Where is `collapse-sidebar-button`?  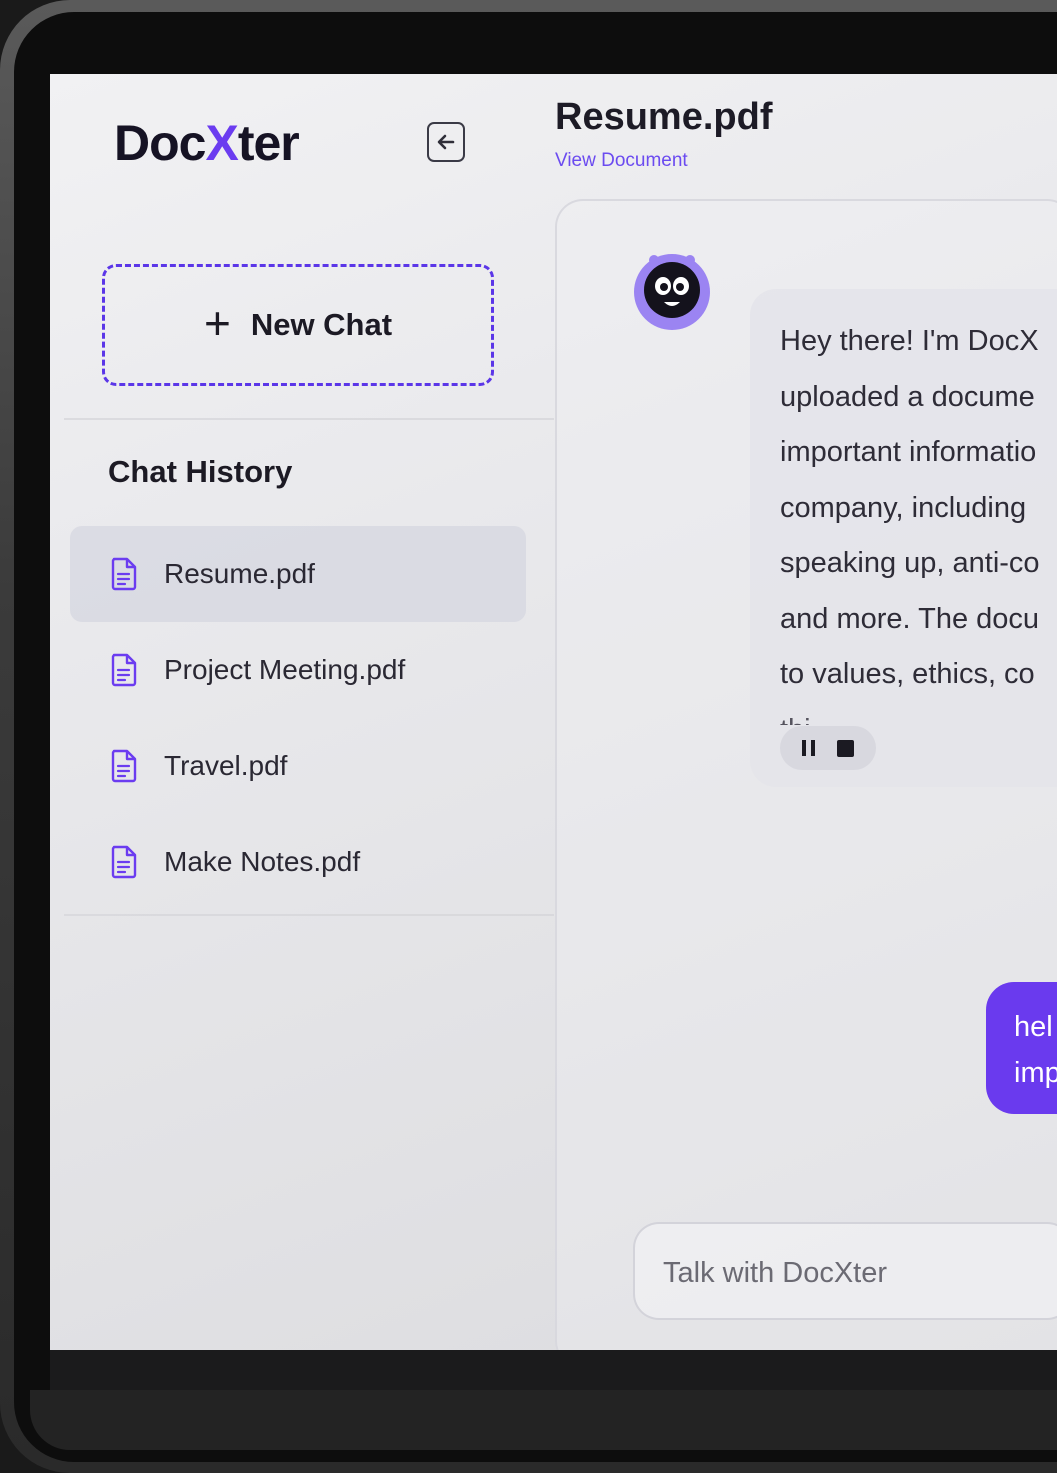 collapse-sidebar-button is located at coordinates (446, 142).